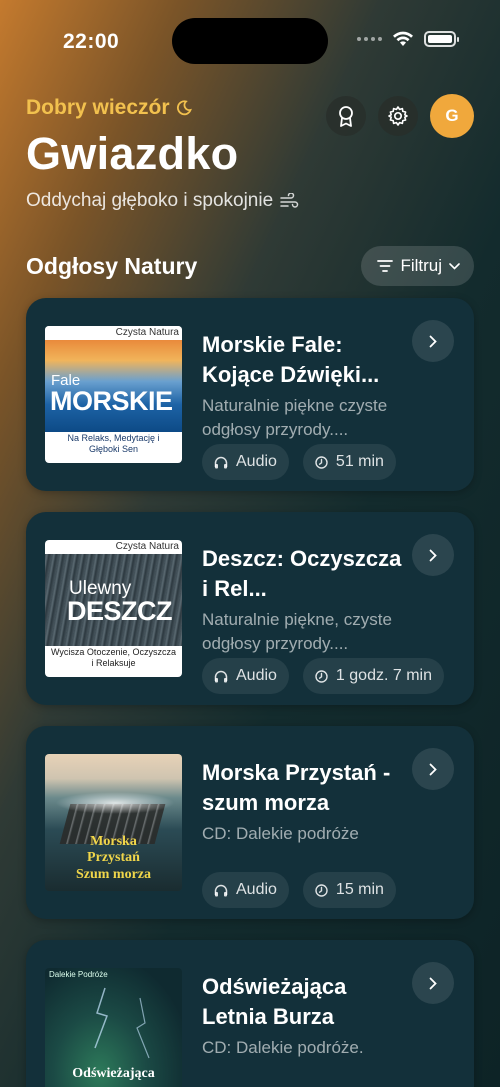 This screenshot has width=500, height=1087. I want to click on track-cover: Morska Przystań Szum morza, so click(113, 822).